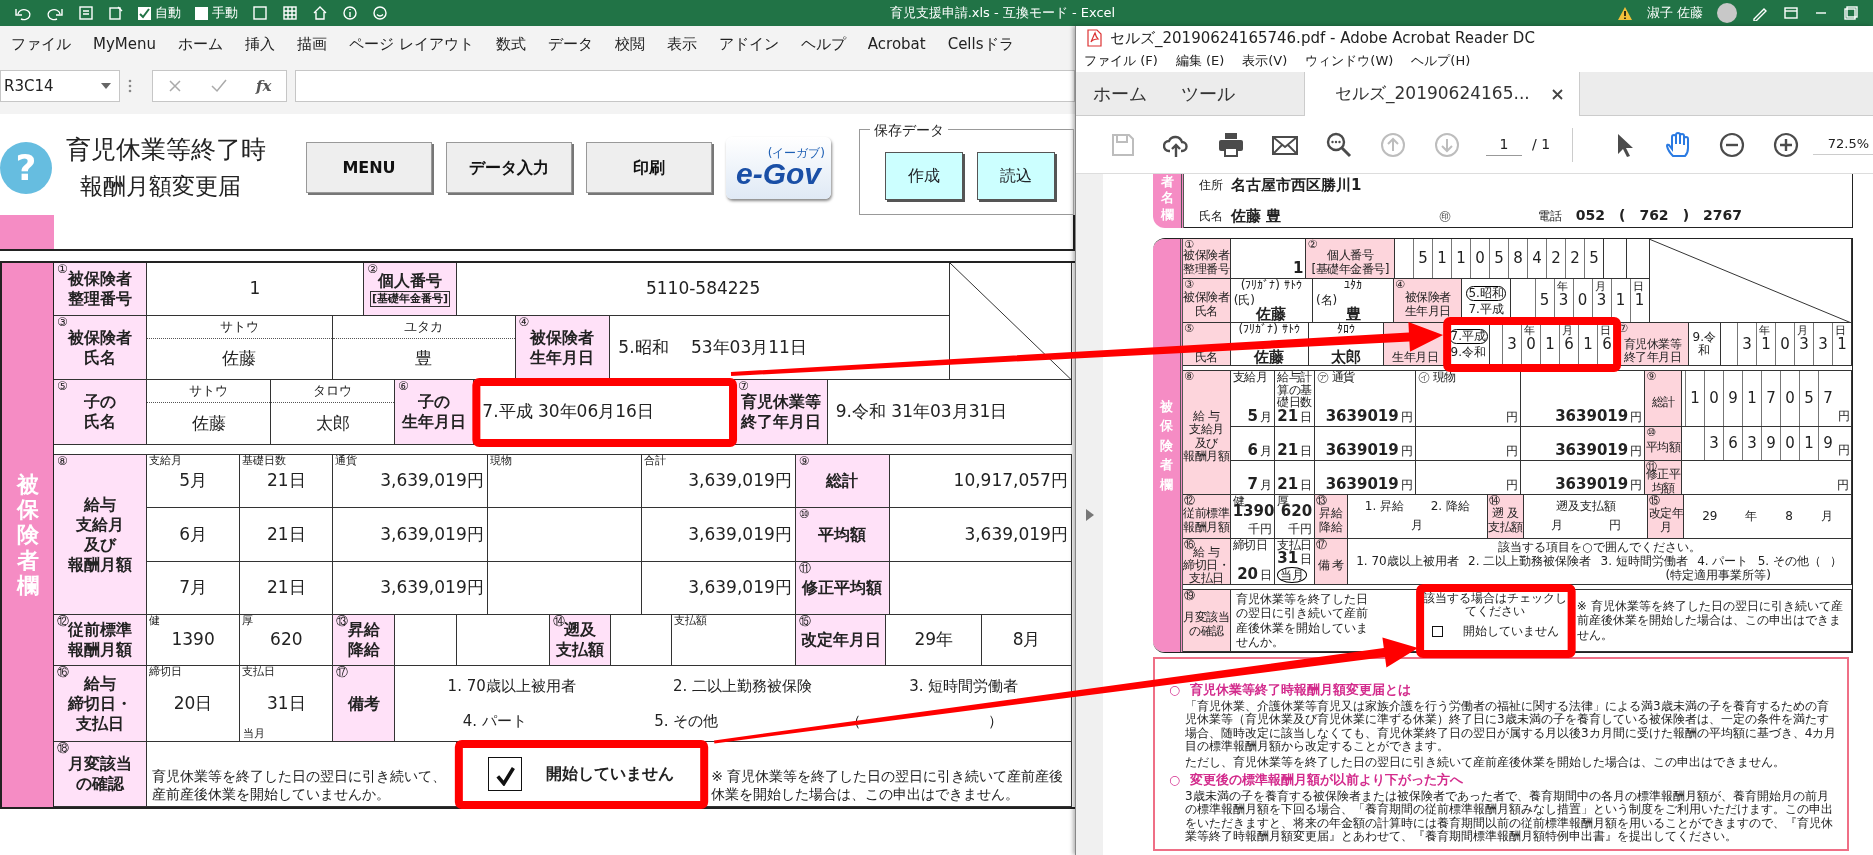 The height and width of the screenshot is (855, 1873). Describe the element at coordinates (1288, 416) in the screenshot. I see `field-value: 21` at that location.